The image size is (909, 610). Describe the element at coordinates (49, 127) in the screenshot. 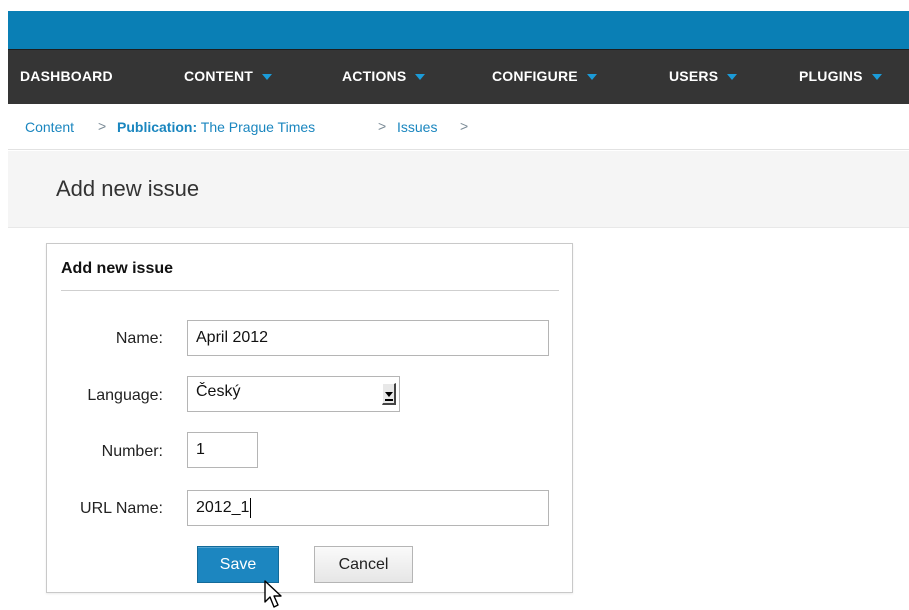

I see `breadcrumb-content: Content` at that location.